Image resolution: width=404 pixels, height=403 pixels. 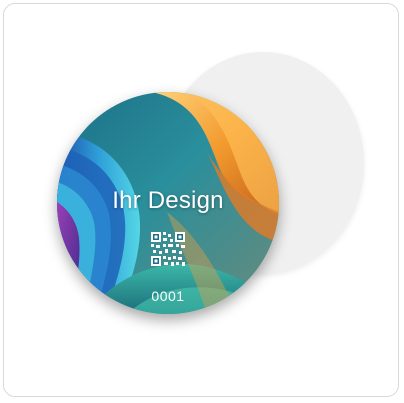 I want to click on qr-code-icon, so click(x=168, y=249).